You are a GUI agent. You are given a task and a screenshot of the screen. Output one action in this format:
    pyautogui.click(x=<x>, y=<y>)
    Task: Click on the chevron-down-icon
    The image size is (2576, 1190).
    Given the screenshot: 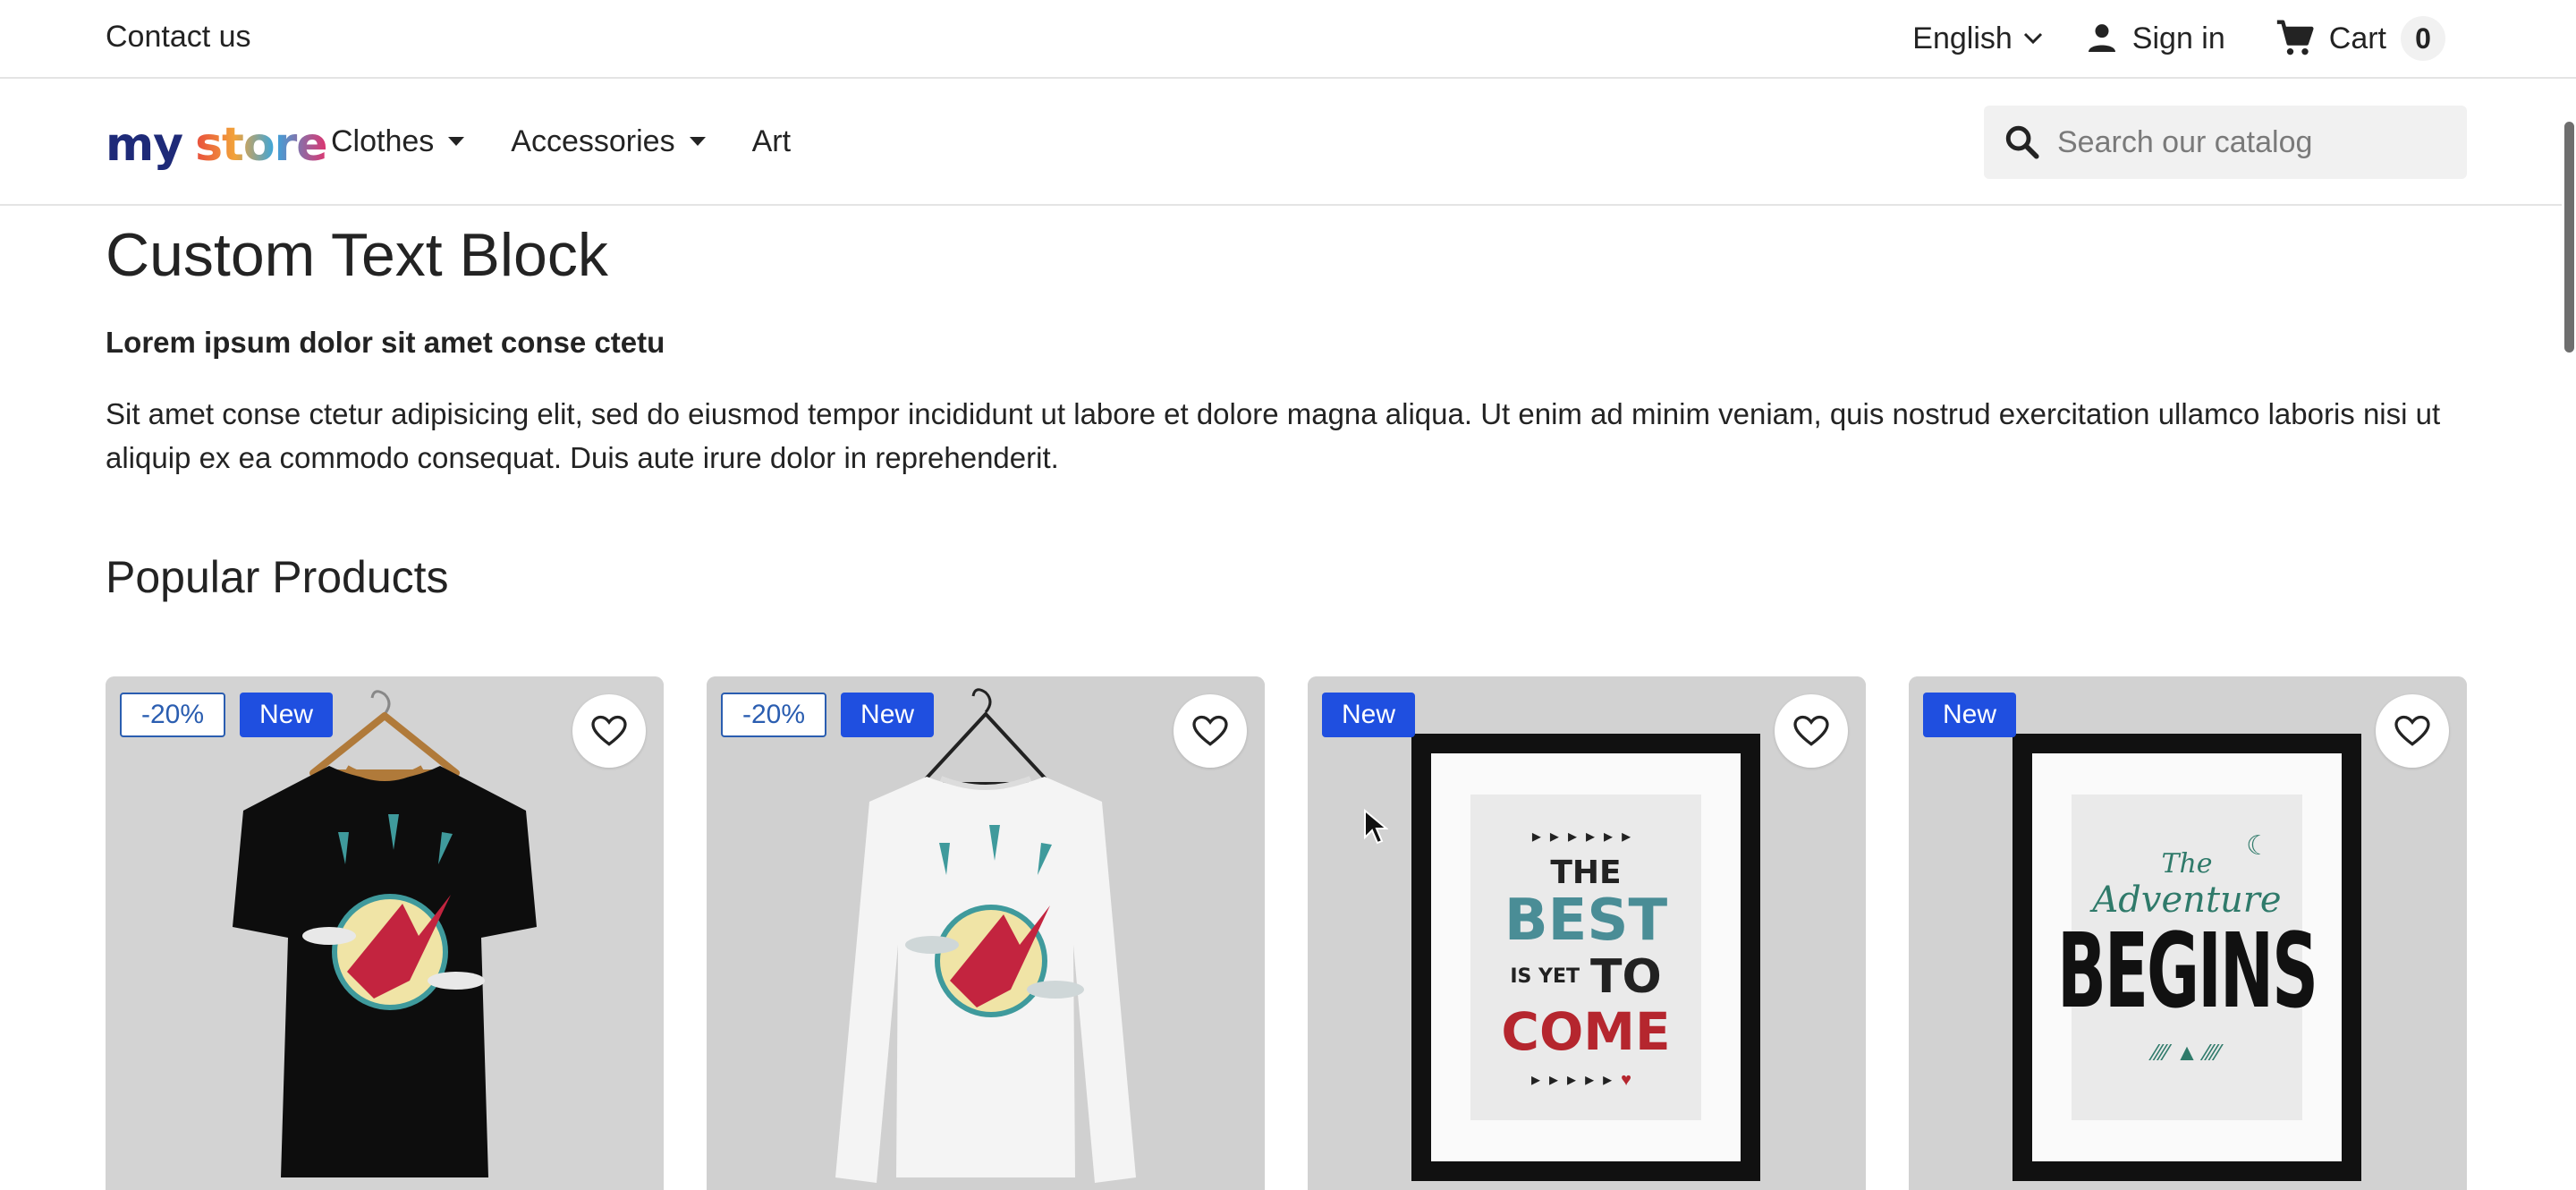 What is the action you would take?
    pyautogui.click(x=2032, y=38)
    